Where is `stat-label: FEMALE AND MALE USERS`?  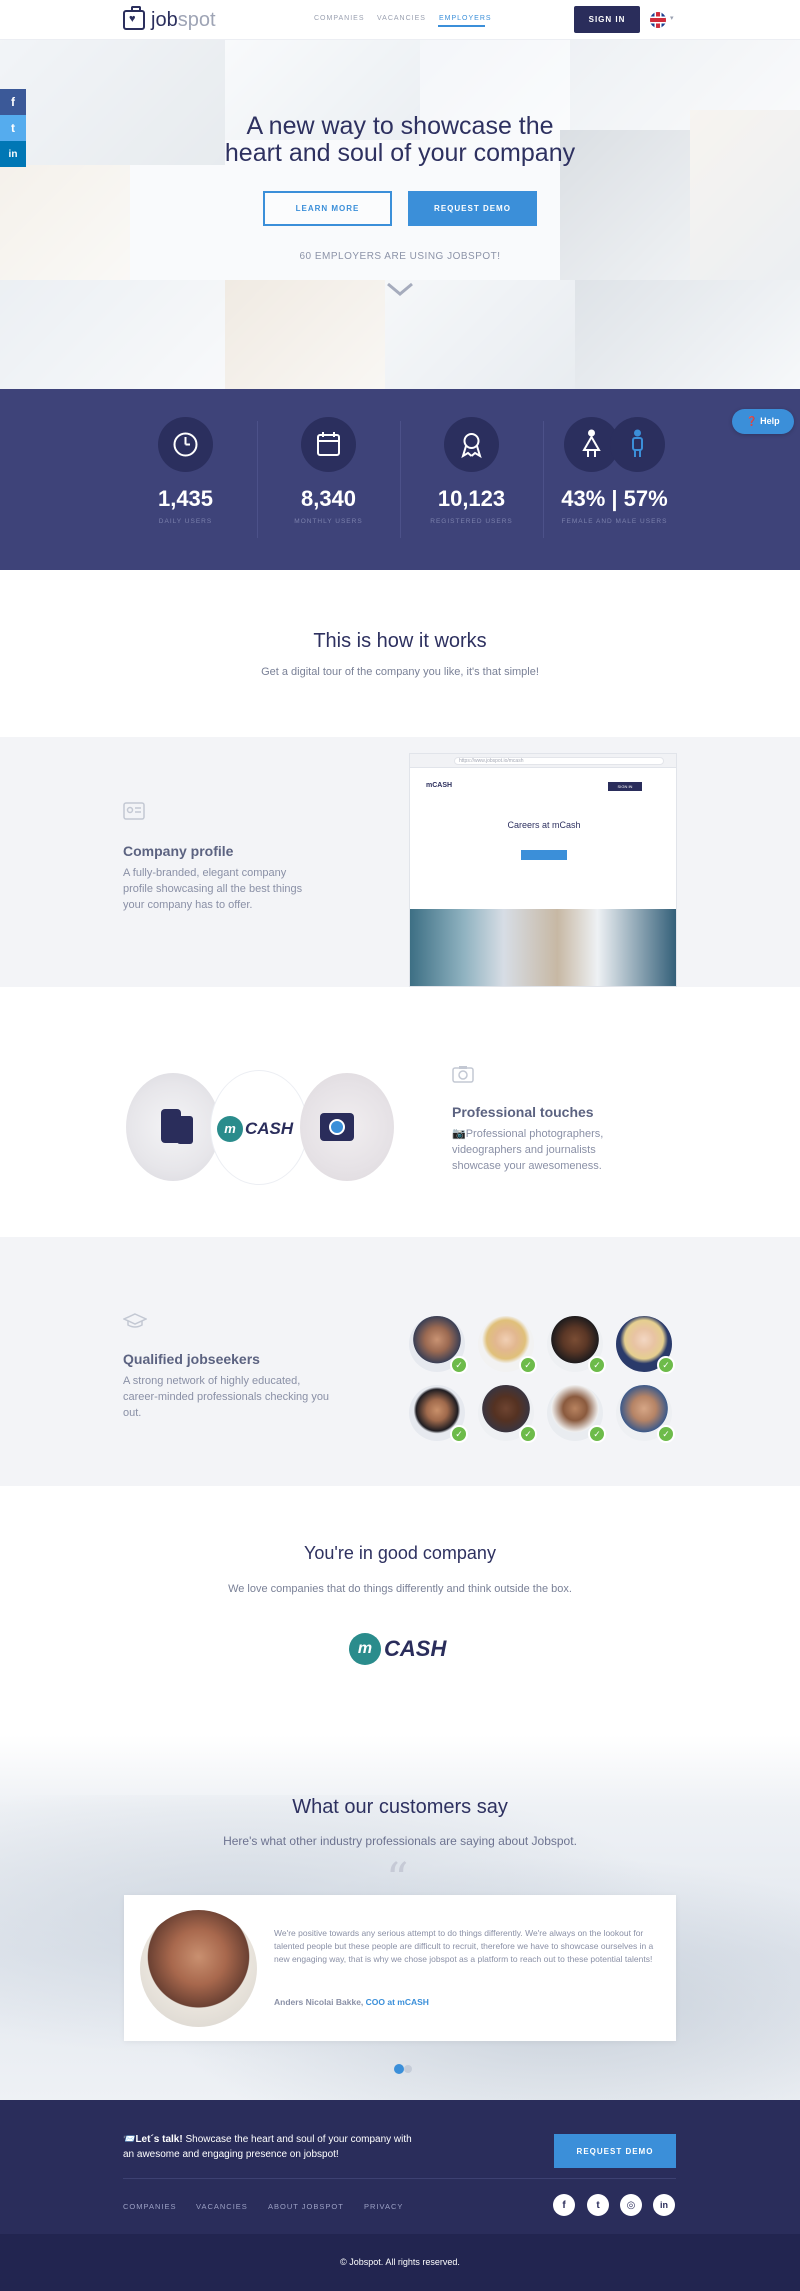 stat-label: FEMALE AND MALE USERS is located at coordinates (614, 521).